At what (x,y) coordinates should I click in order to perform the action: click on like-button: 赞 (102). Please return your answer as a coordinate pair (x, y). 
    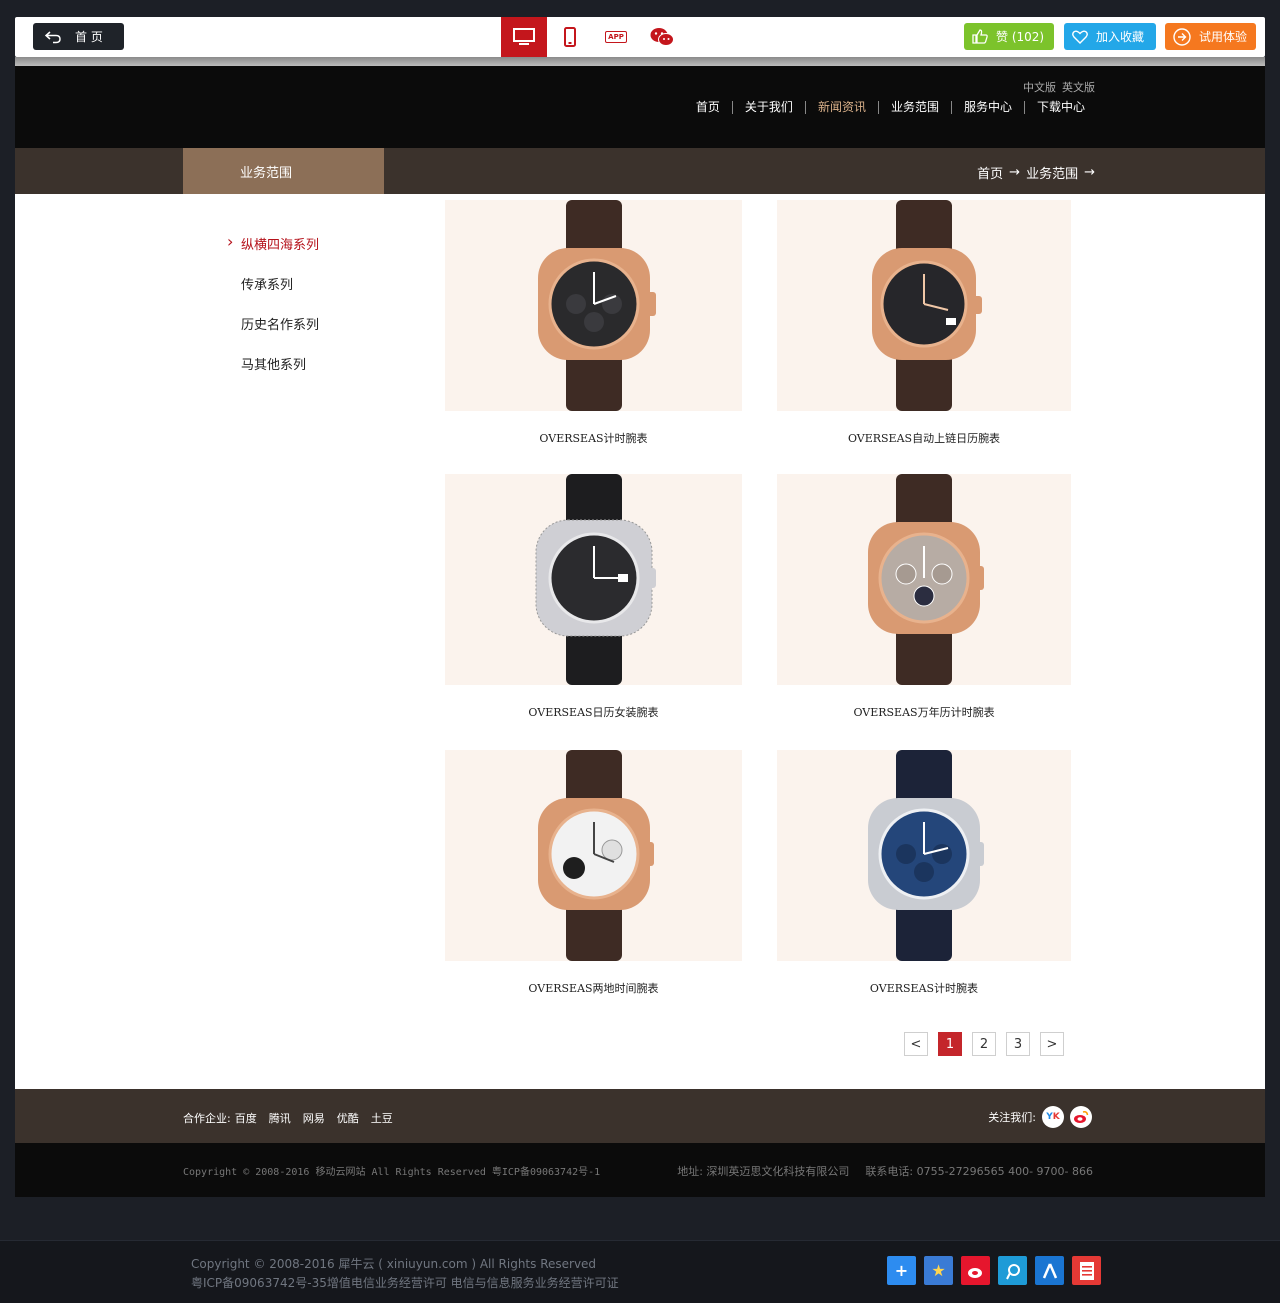
    Looking at the image, I should click on (1009, 36).